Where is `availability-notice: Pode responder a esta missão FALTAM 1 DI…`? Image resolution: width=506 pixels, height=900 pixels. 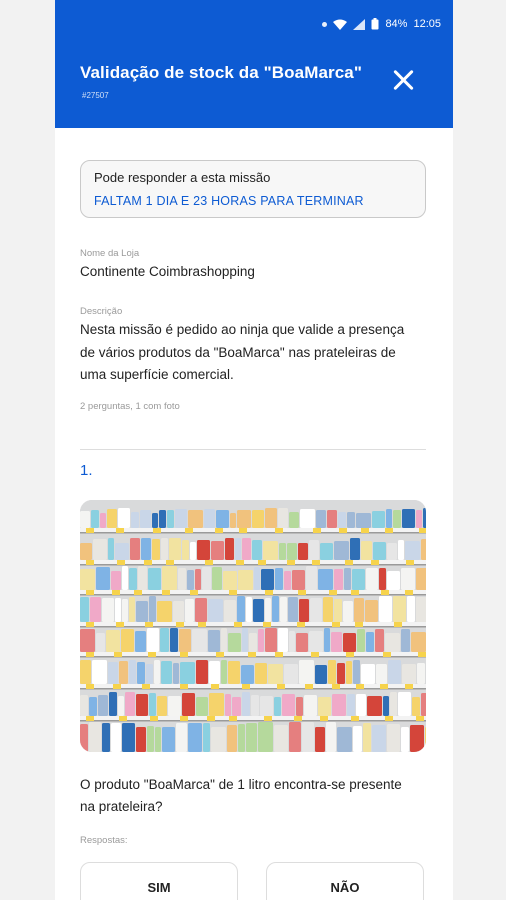
availability-notice: Pode responder a esta missão FALTAM 1 DI… is located at coordinates (253, 189).